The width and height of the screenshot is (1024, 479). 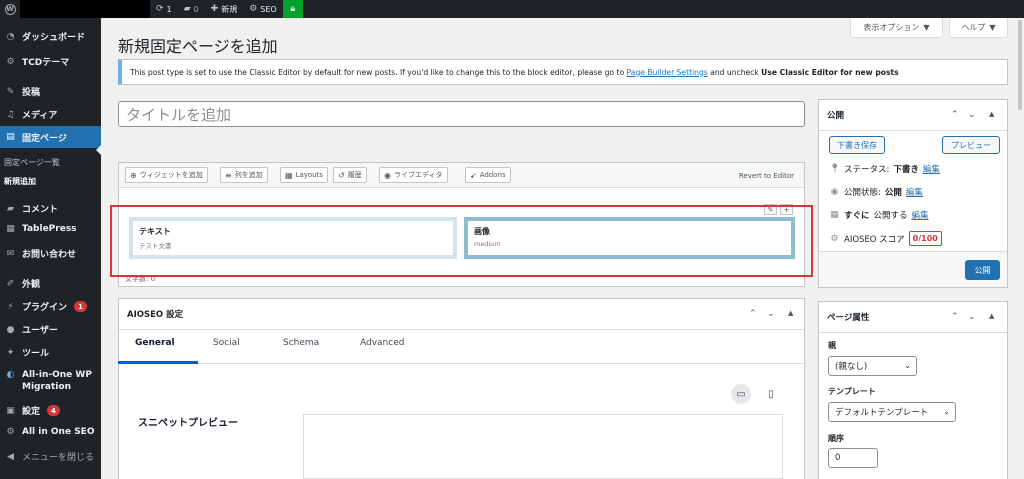 I want to click on live-editor-button: ◉ ライブエディタ, so click(x=413, y=175).